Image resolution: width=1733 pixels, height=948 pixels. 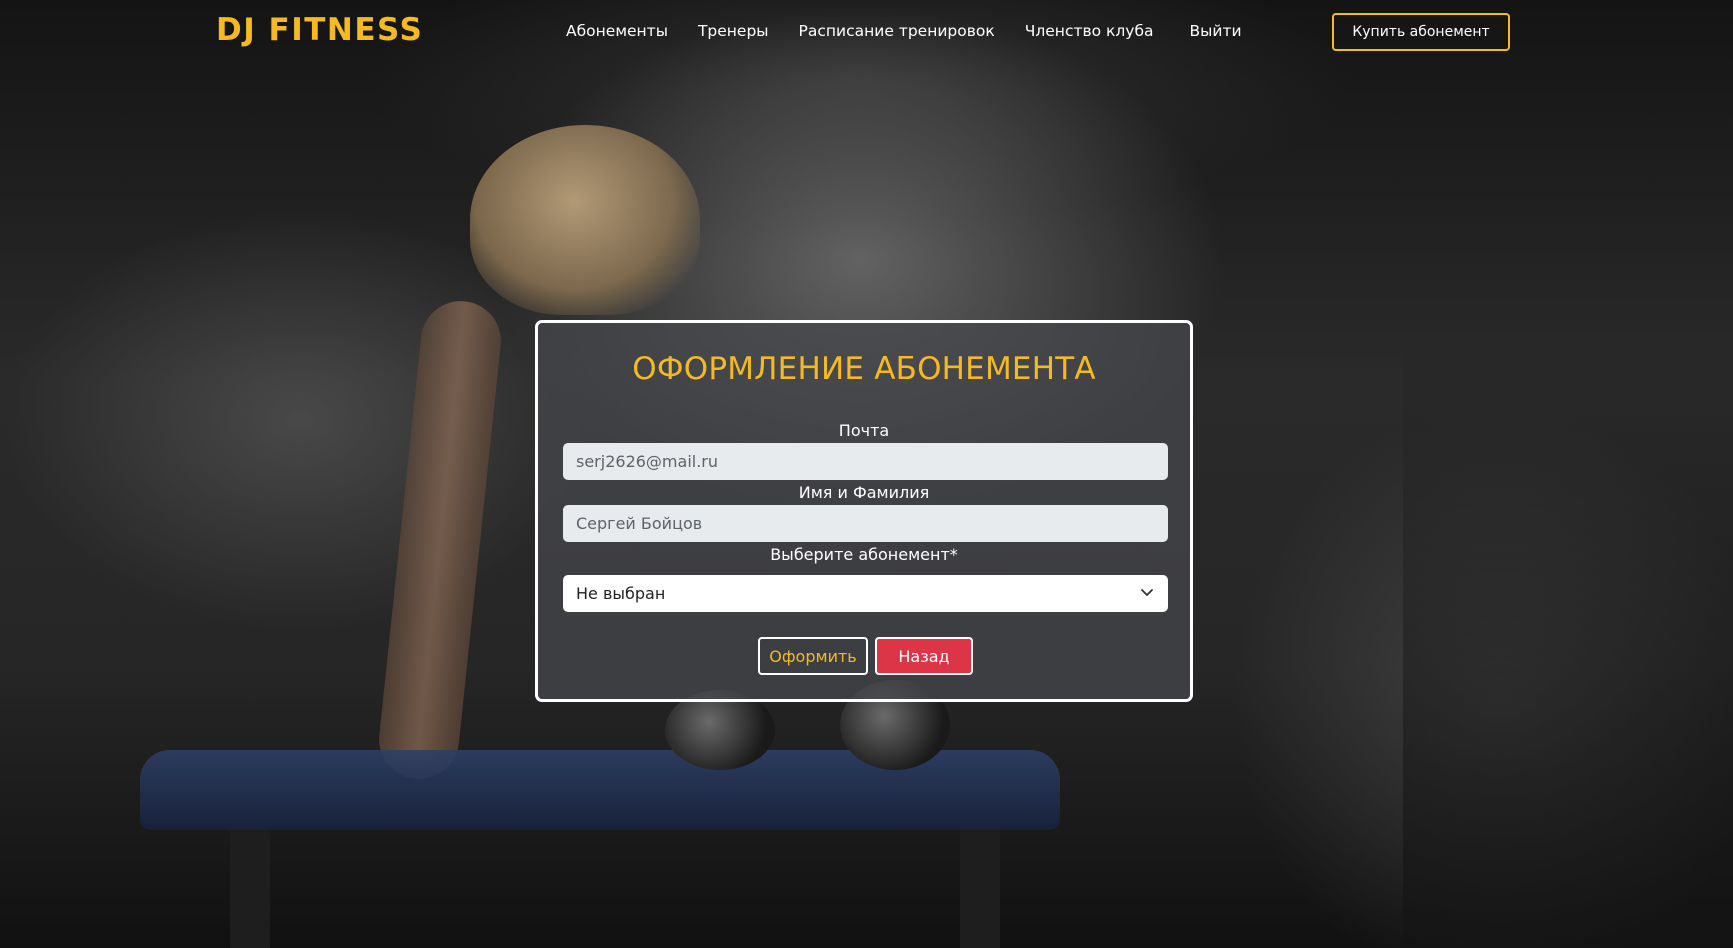 What do you see at coordinates (865, 461) in the screenshot?
I see `email-field` at bounding box center [865, 461].